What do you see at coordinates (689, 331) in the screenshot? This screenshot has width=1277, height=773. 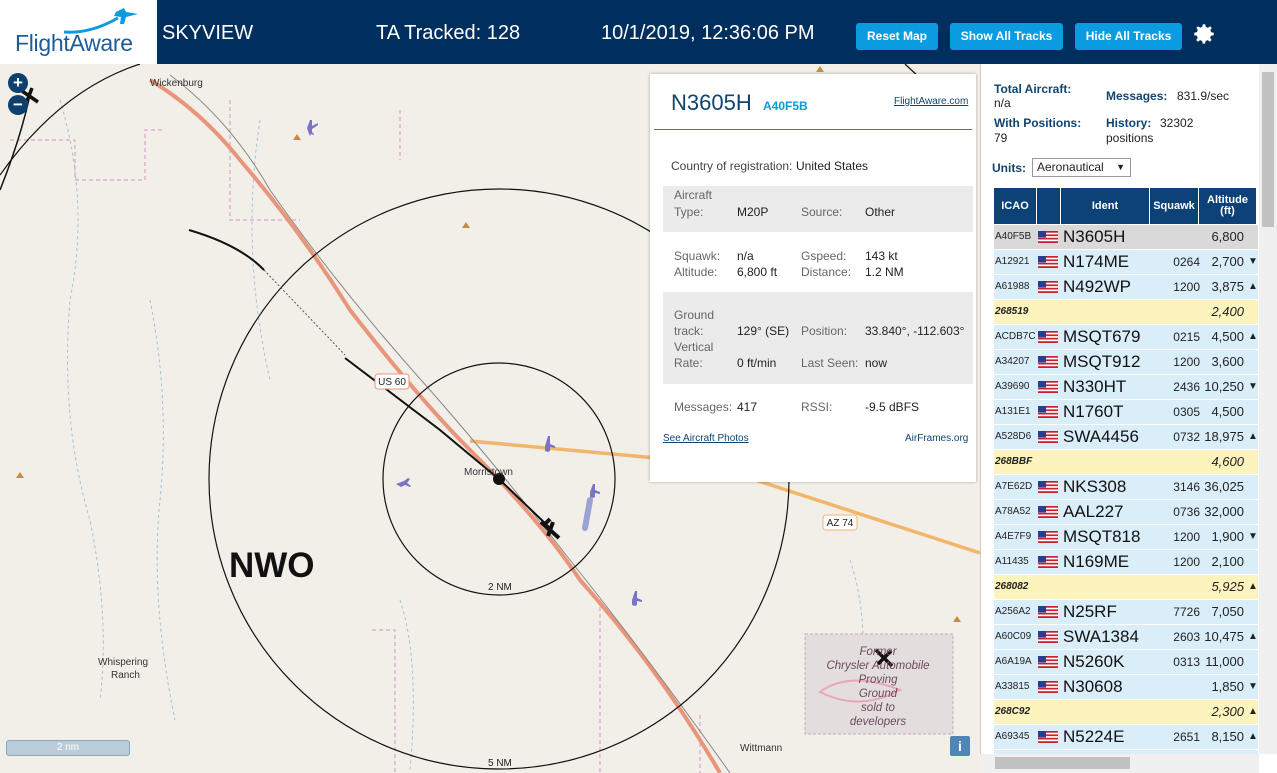 I see `ground-track-label: track:` at bounding box center [689, 331].